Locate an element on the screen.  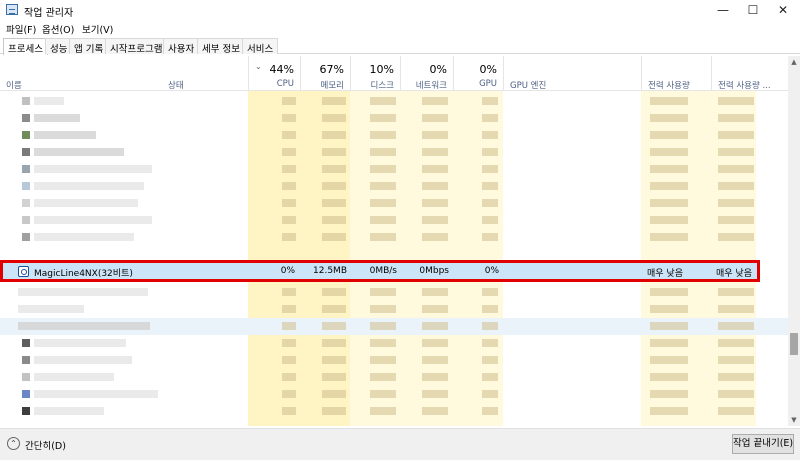
tab-details: 세부 정보 is located at coordinates (221, 46).